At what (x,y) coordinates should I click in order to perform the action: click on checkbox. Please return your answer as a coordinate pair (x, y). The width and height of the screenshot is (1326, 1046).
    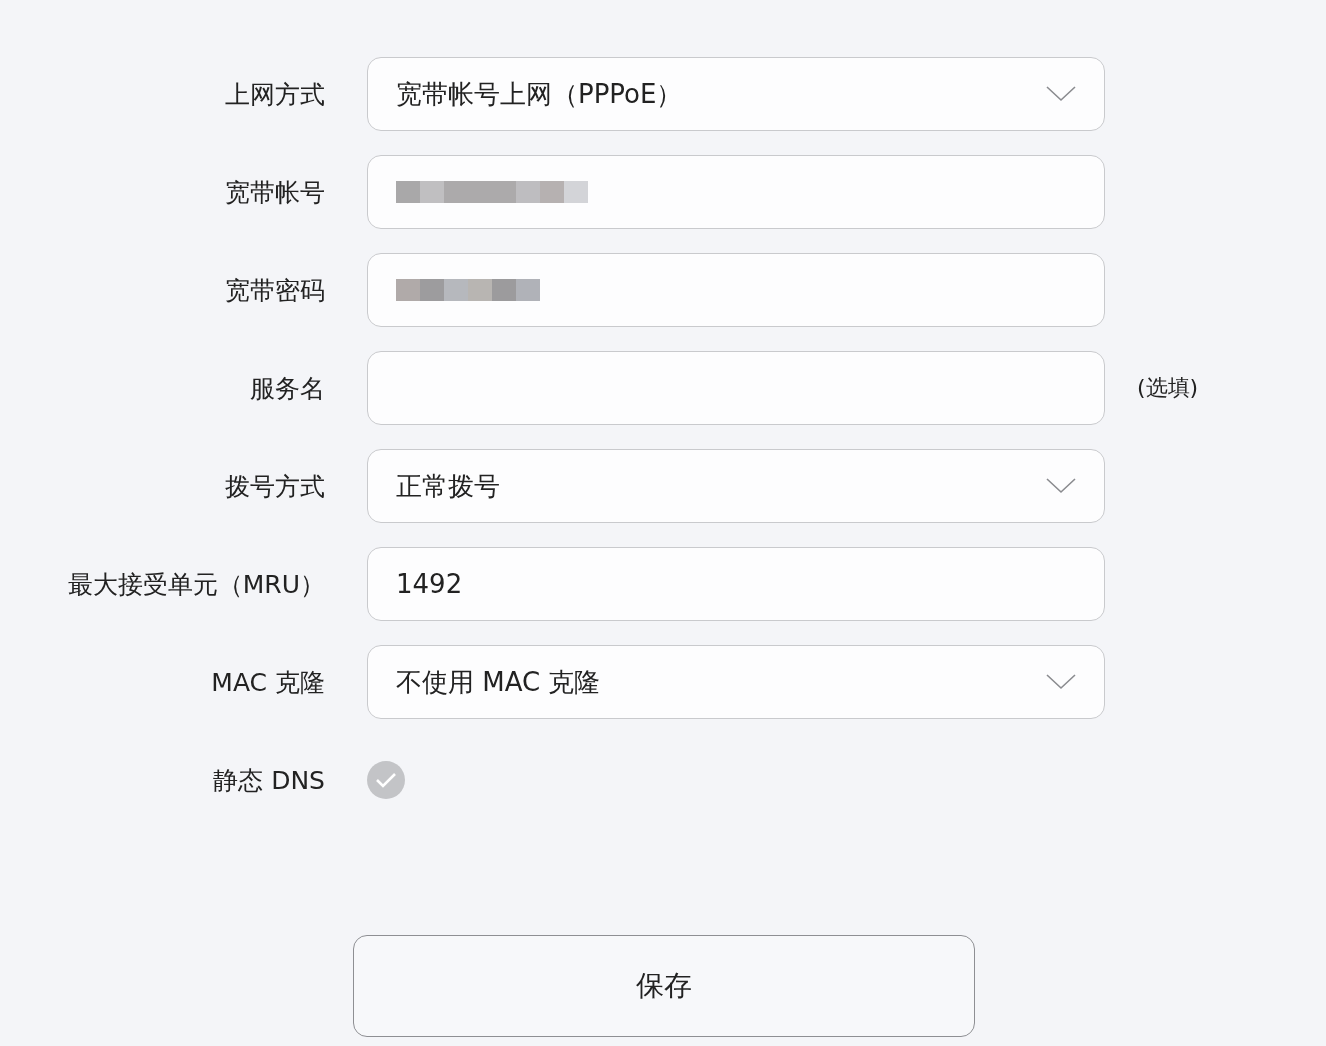
    Looking at the image, I should click on (386, 780).